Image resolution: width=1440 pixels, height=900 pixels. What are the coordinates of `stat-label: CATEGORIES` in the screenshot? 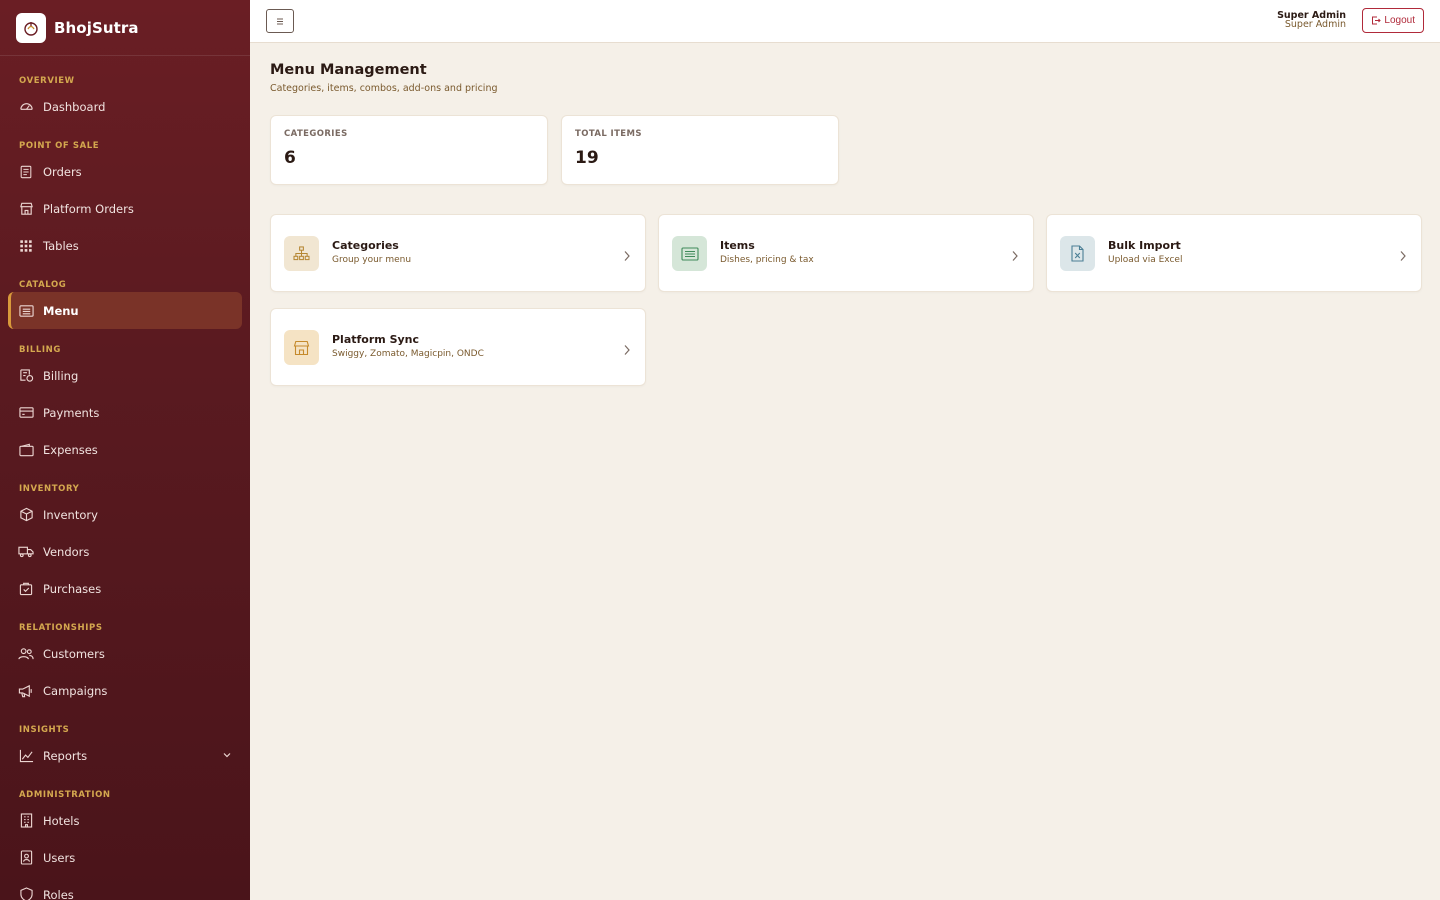 It's located at (316, 134).